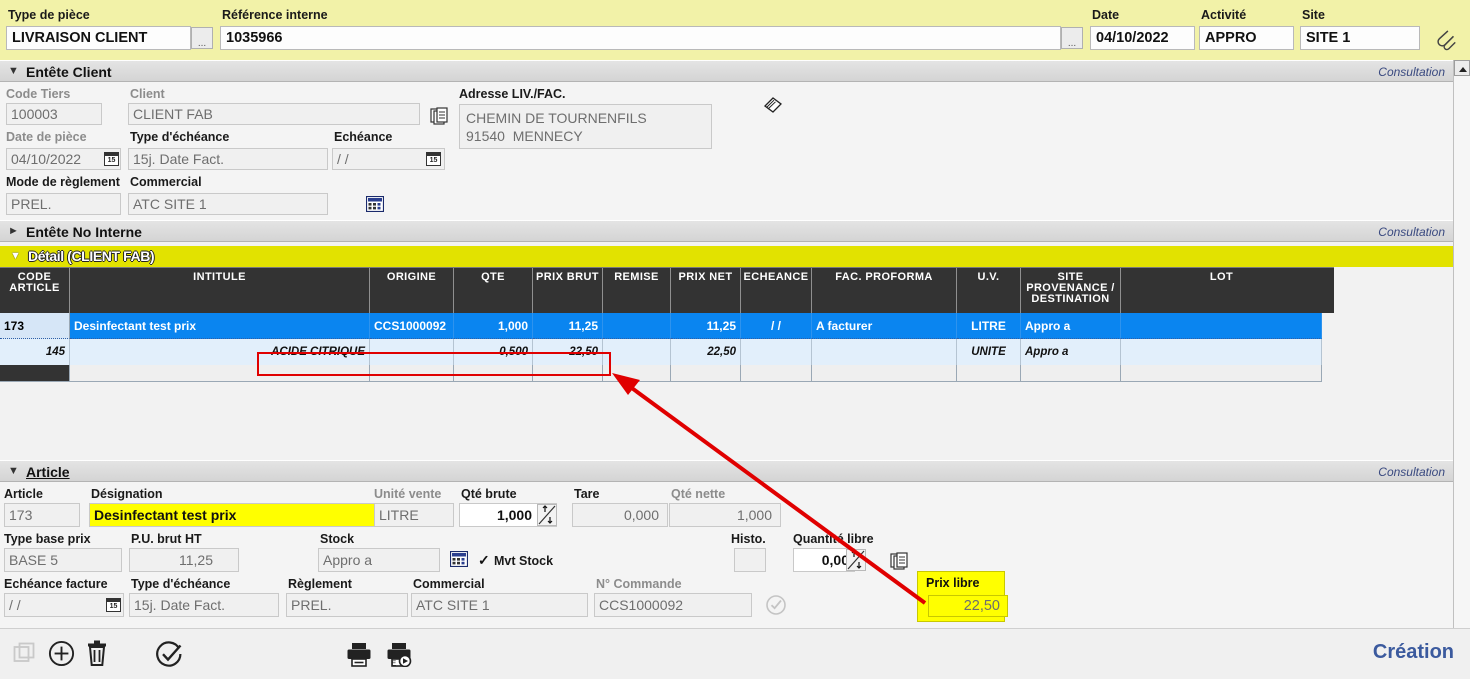 The width and height of the screenshot is (1470, 679). What do you see at coordinates (547, 515) in the screenshot?
I see `spinner-updown-icon` at bounding box center [547, 515].